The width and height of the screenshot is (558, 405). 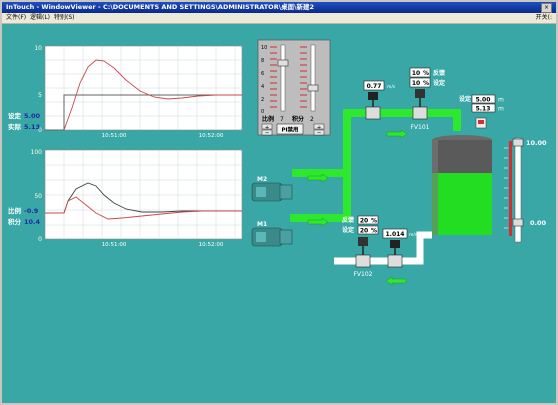 I want to click on p-slider-track, so click(x=283, y=78).